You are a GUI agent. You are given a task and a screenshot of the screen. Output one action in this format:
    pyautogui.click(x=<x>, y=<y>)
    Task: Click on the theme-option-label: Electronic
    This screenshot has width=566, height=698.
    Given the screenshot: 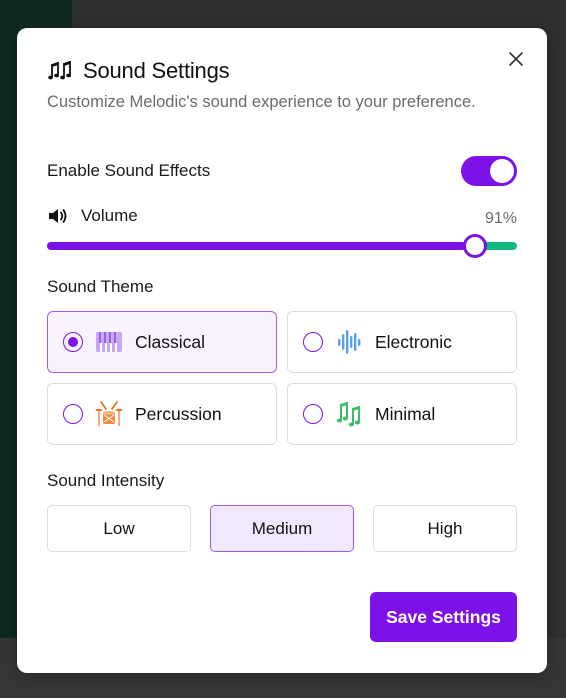 What is the action you would take?
    pyautogui.click(x=413, y=341)
    